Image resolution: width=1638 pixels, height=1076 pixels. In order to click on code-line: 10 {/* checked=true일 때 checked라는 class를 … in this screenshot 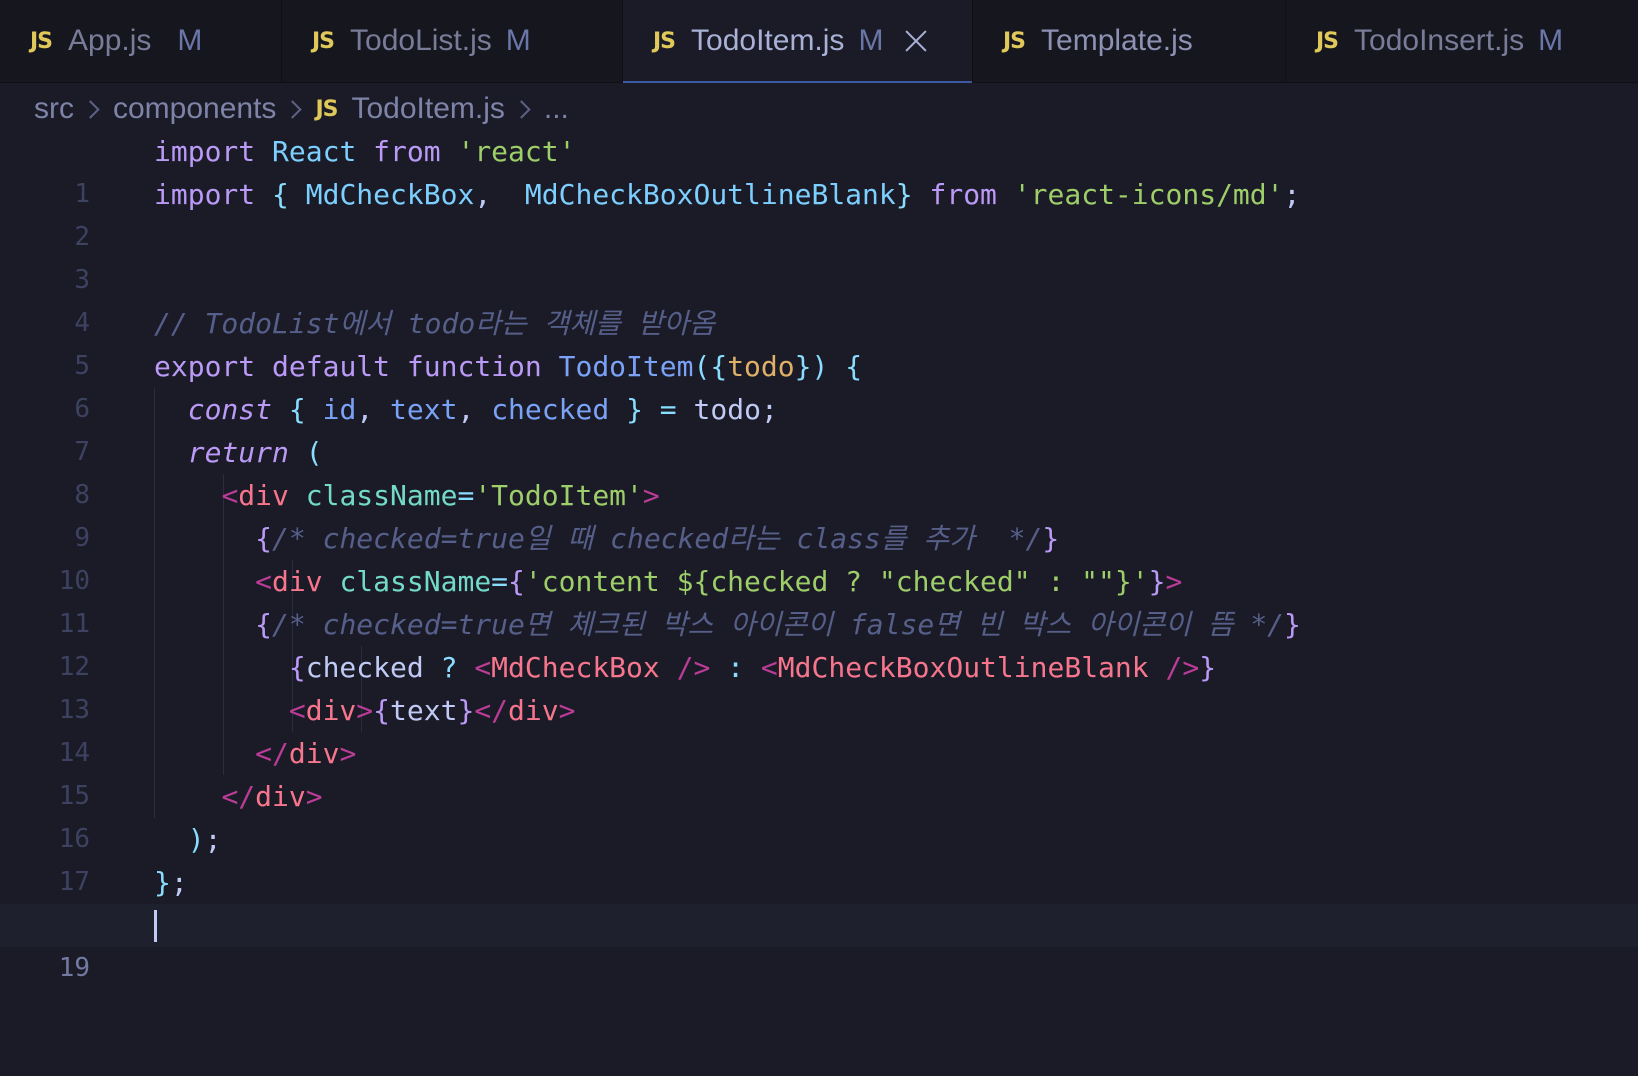, I will do `click(819, 556)`.